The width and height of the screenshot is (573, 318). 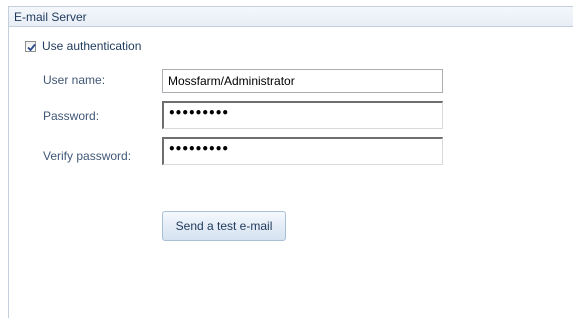 What do you see at coordinates (50, 17) in the screenshot?
I see `panel-title: E-mail Server` at bounding box center [50, 17].